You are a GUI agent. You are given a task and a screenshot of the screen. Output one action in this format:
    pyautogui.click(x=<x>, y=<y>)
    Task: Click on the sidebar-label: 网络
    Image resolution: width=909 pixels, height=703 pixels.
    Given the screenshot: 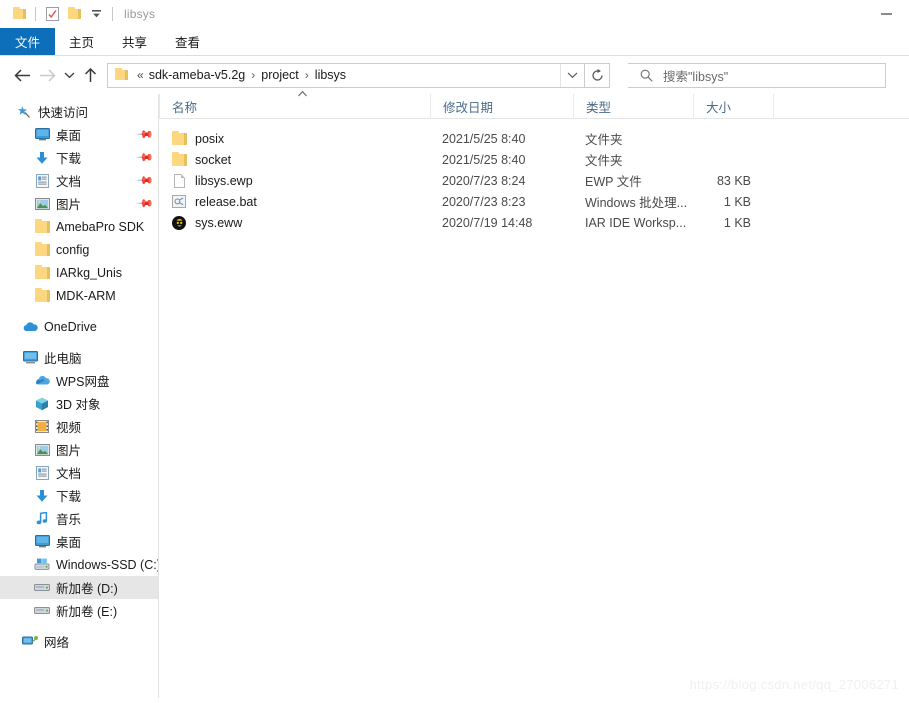 What is the action you would take?
    pyautogui.click(x=57, y=643)
    